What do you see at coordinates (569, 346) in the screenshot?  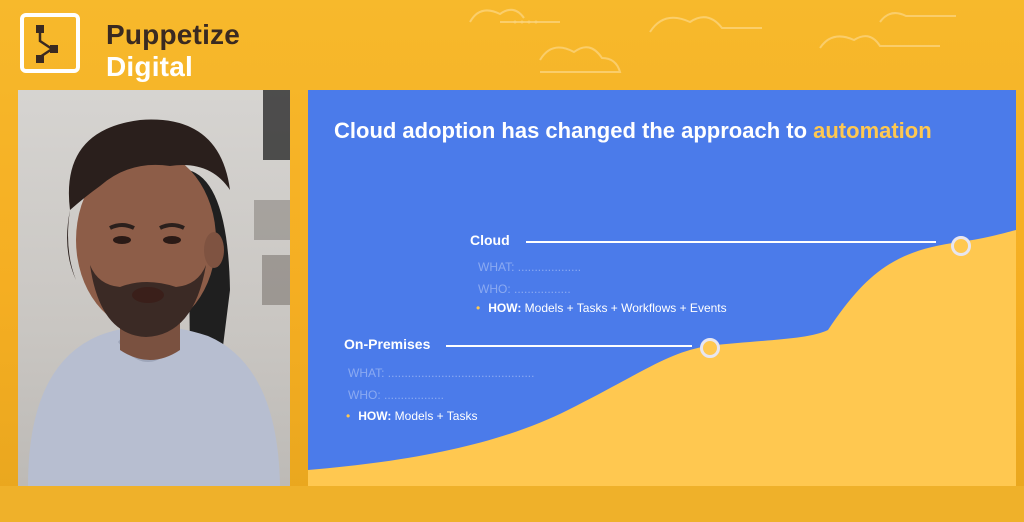 I see `onprem-arrow-line` at bounding box center [569, 346].